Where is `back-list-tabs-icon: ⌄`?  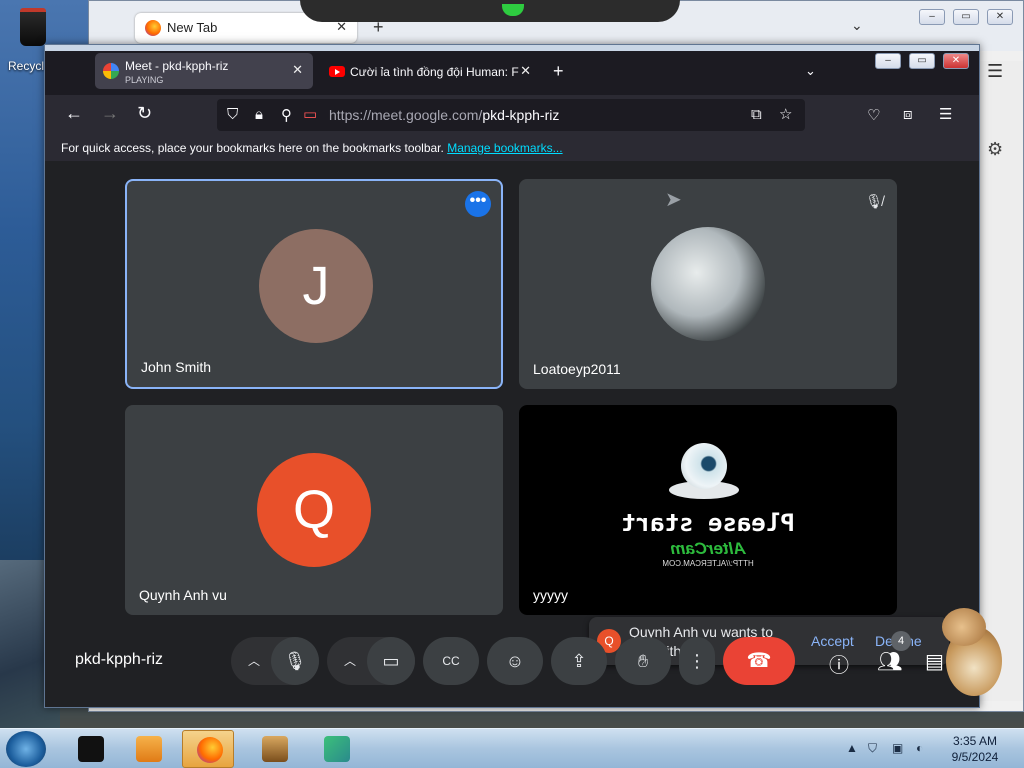
back-list-tabs-icon: ⌄ is located at coordinates (857, 25).